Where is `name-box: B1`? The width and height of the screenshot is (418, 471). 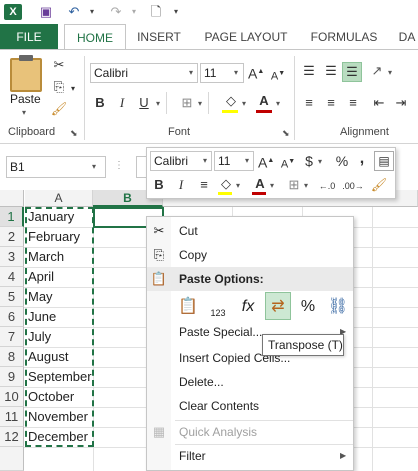 name-box: B1 is located at coordinates (56, 167).